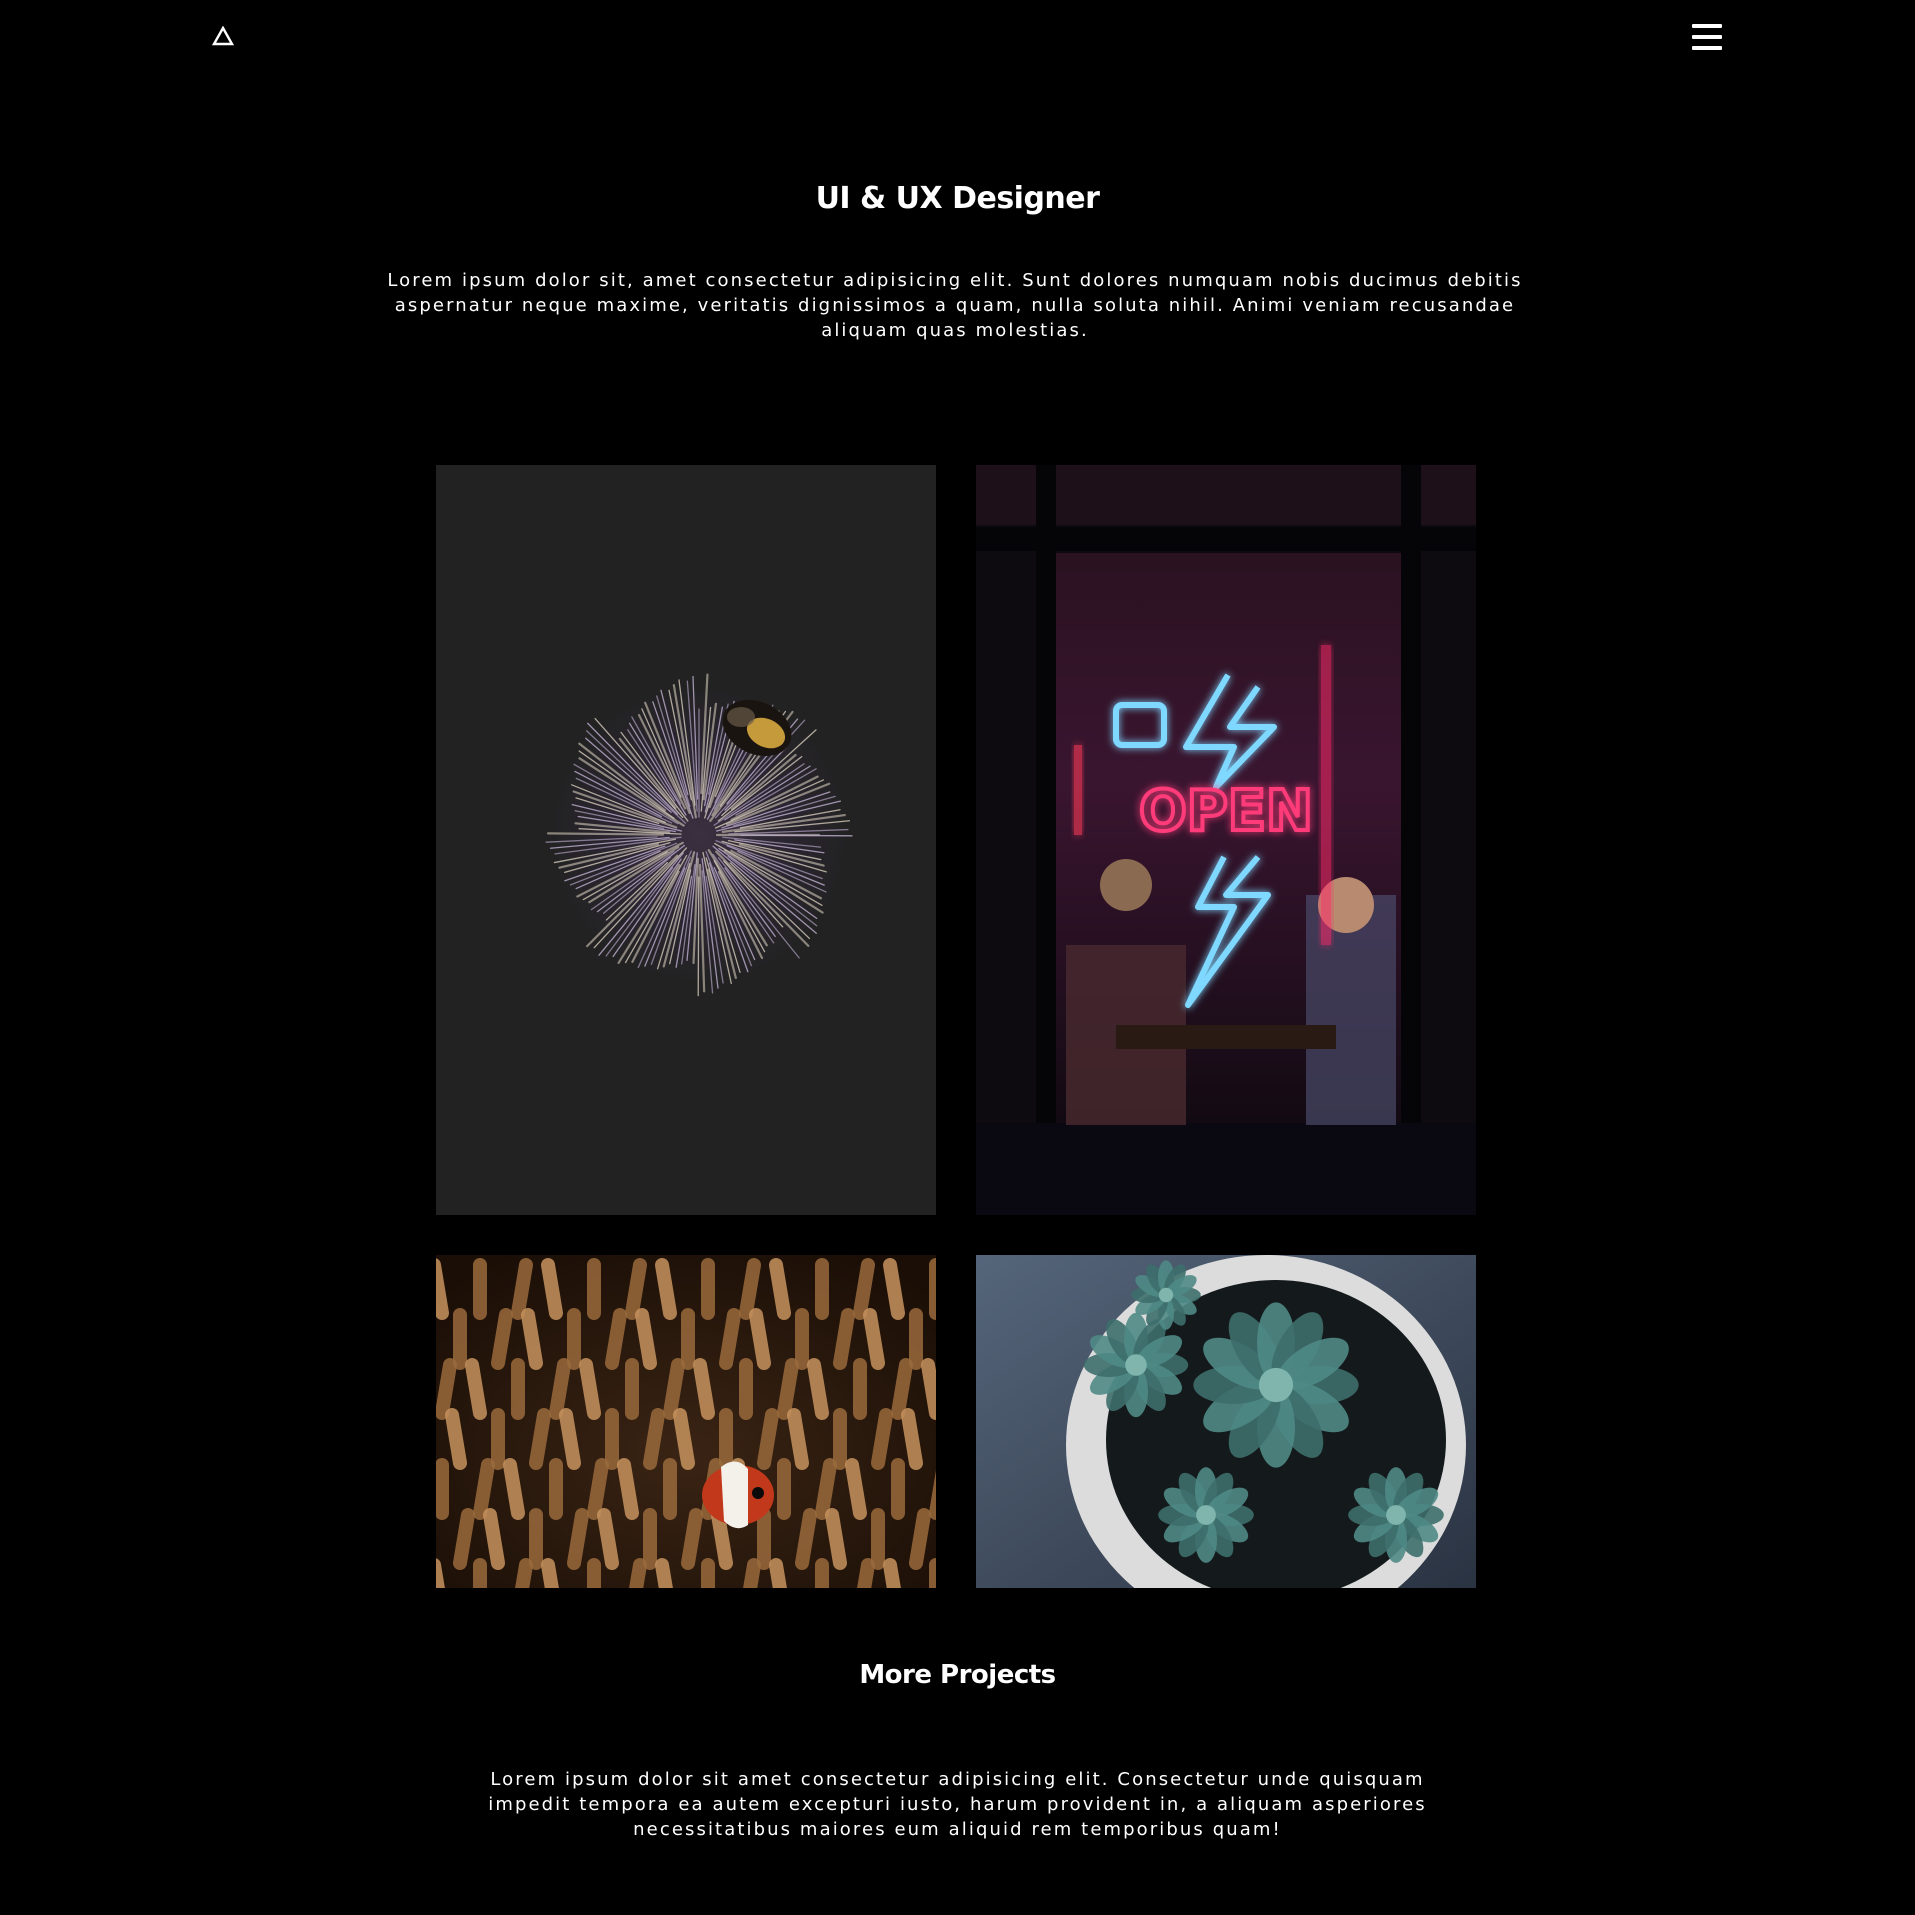 This screenshot has width=1915, height=1915. I want to click on clownfish-anemone-image, so click(686, 1421).